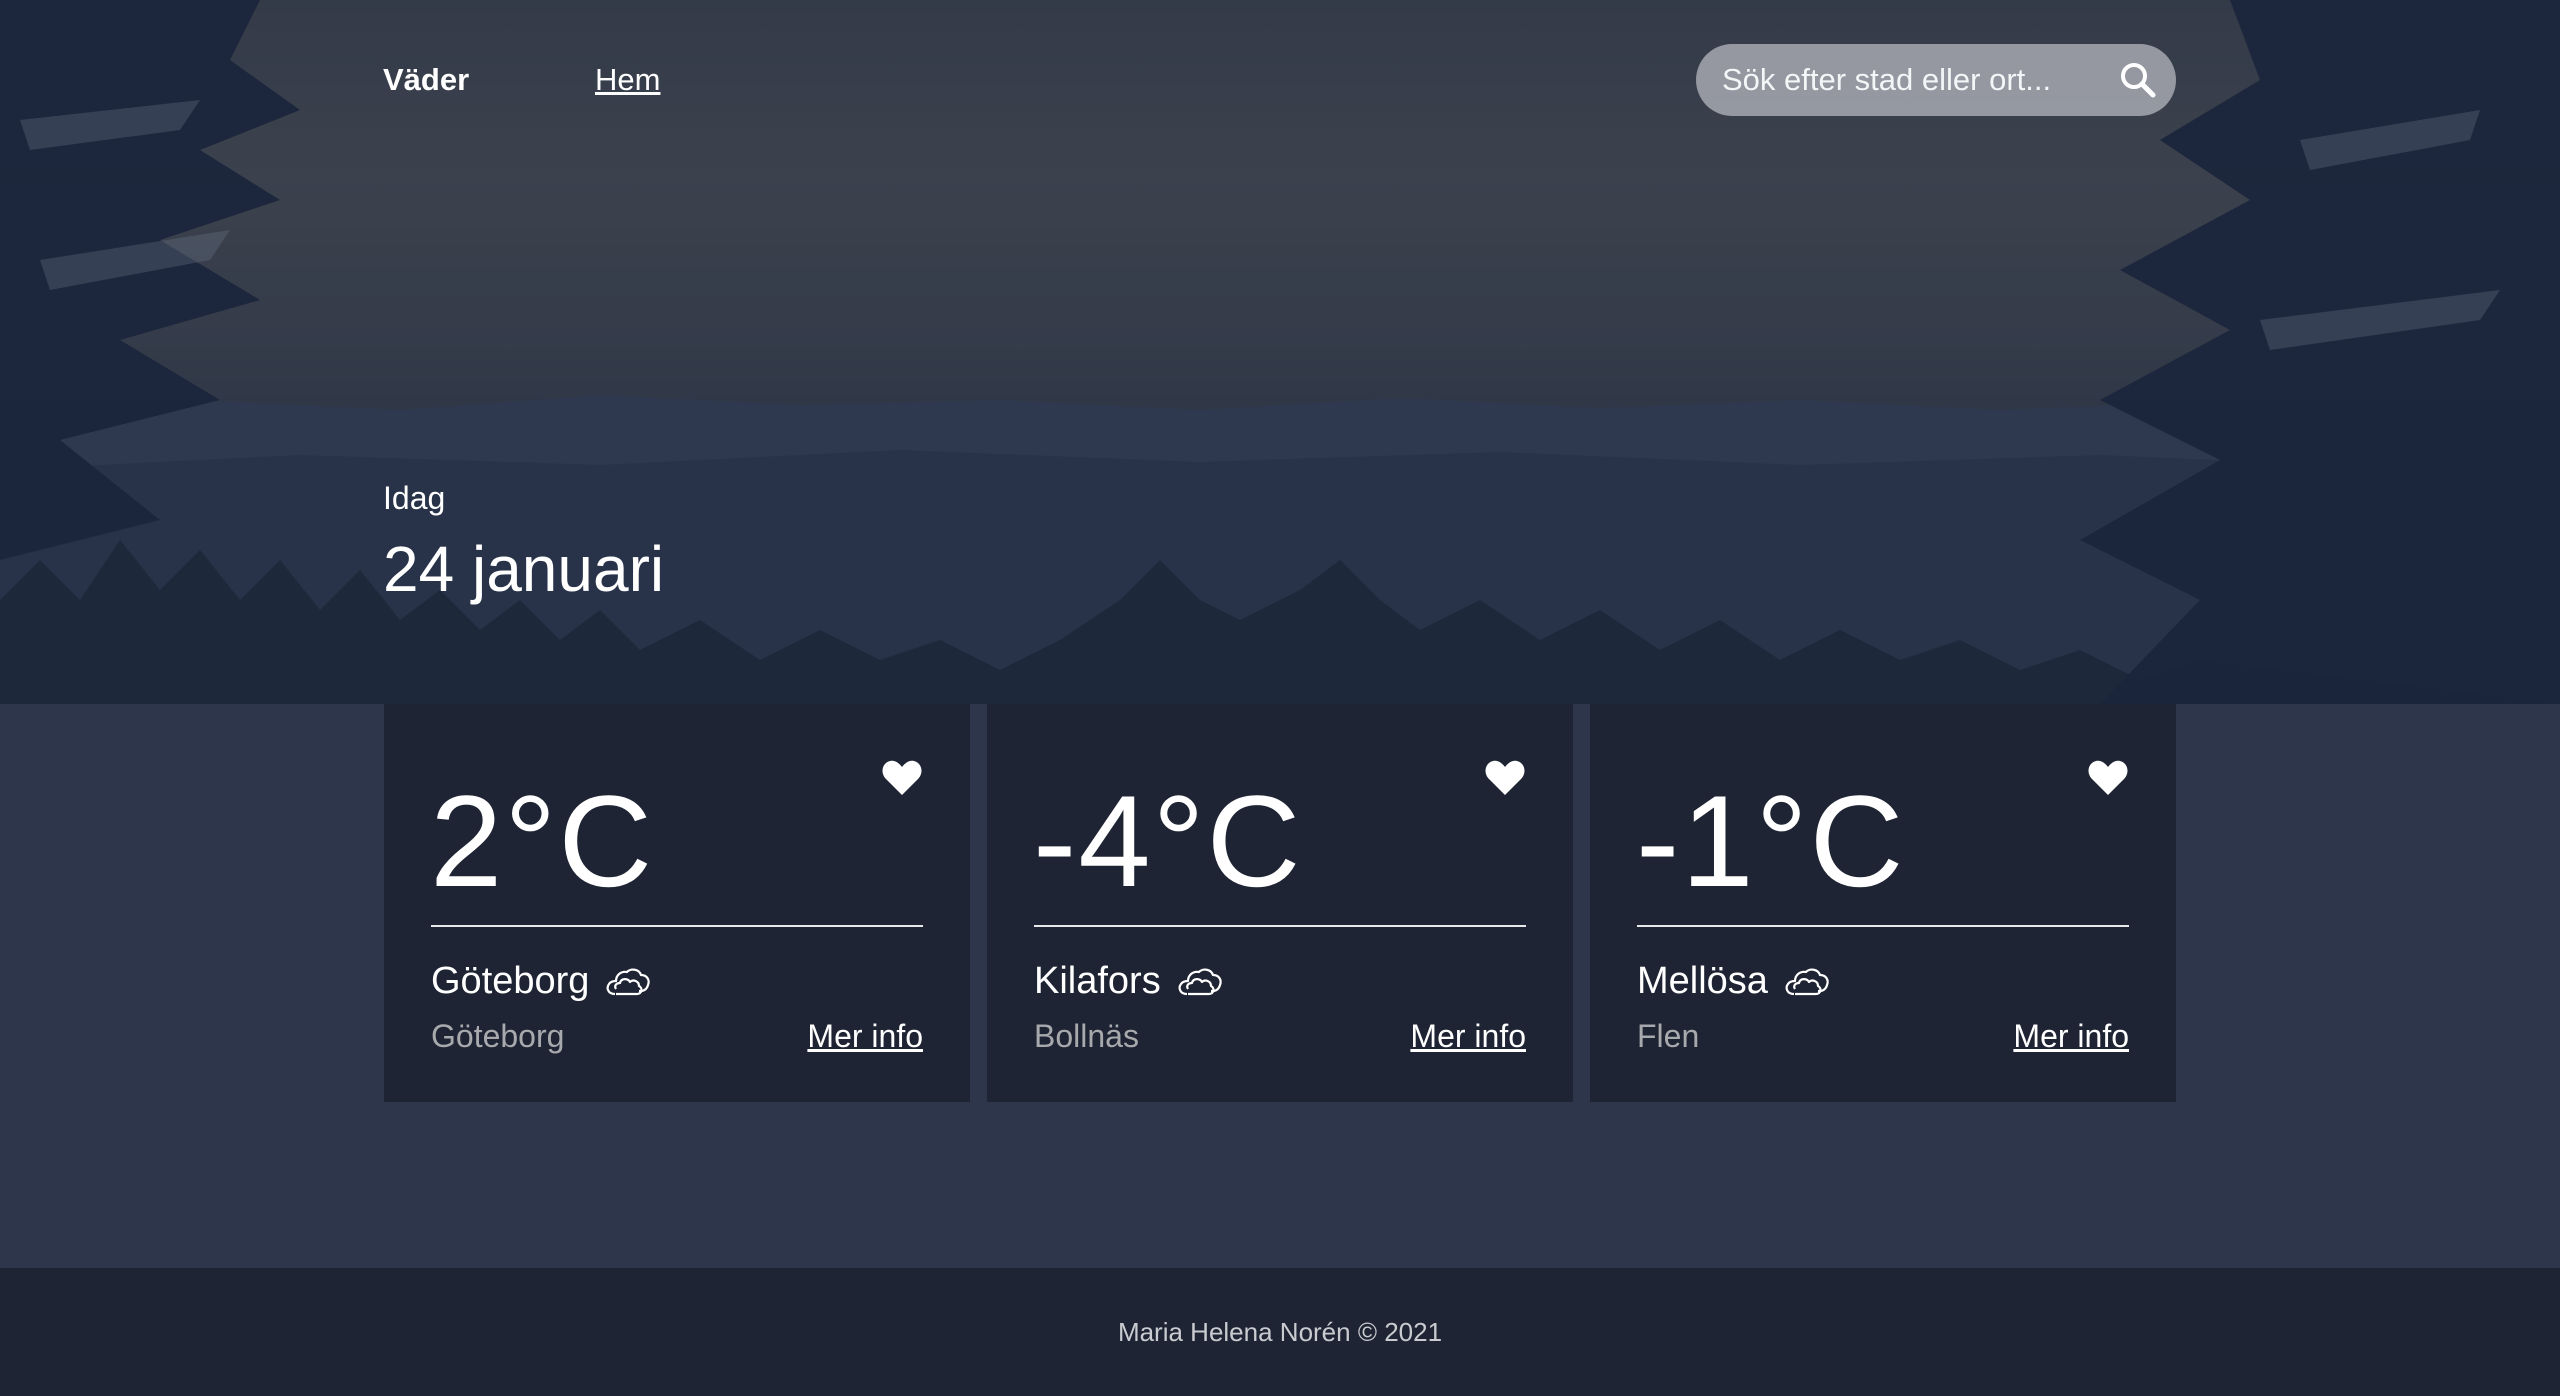 This screenshot has height=1396, width=2560. I want to click on copyright-text: Maria Helena Norén © 2021, so click(1280, 1331).